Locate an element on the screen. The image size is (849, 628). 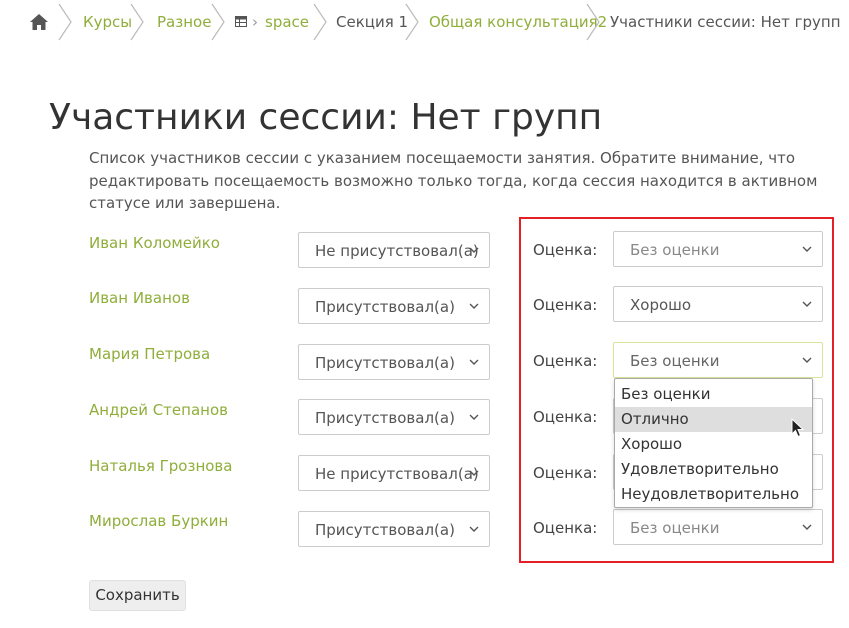
grade-select: Хорошо is located at coordinates (718, 304).